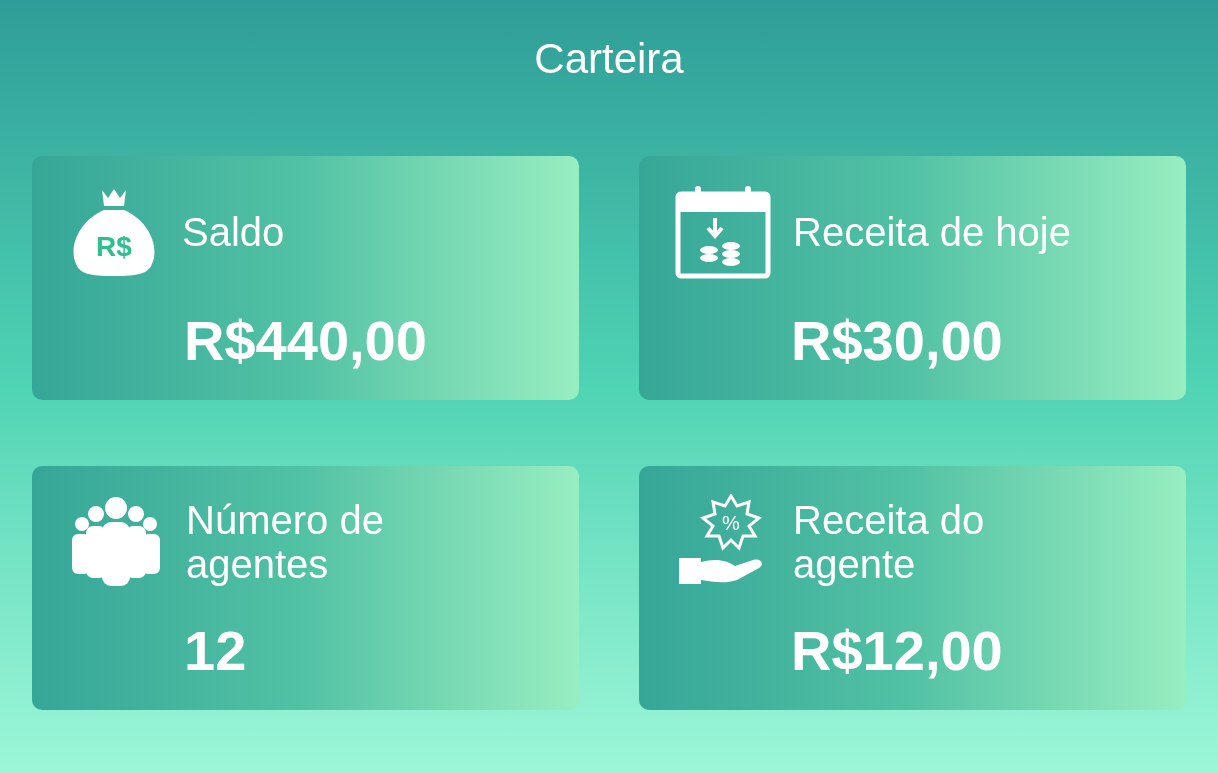  I want to click on card-value: R$12,00, so click(897, 651).